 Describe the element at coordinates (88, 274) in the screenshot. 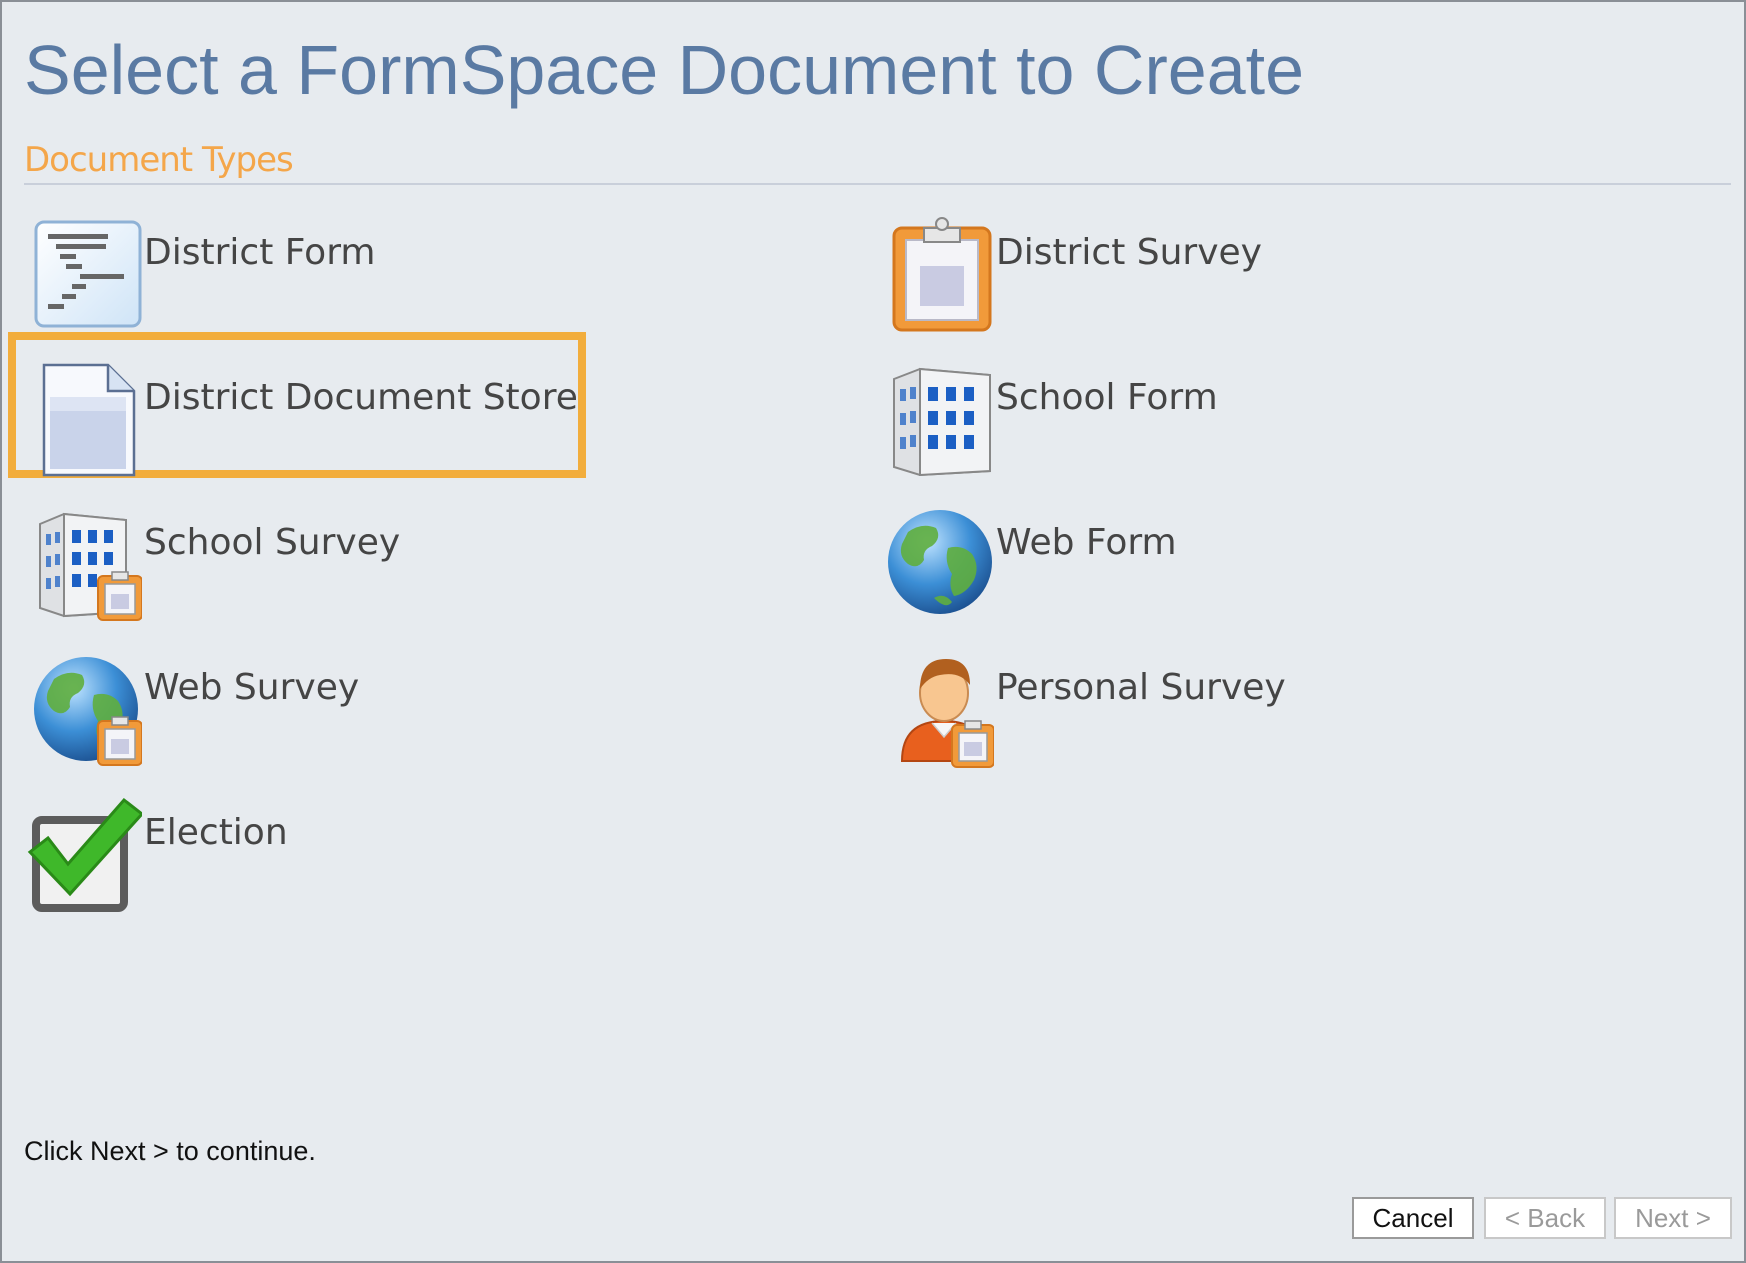

I see `district-form-icon` at that location.